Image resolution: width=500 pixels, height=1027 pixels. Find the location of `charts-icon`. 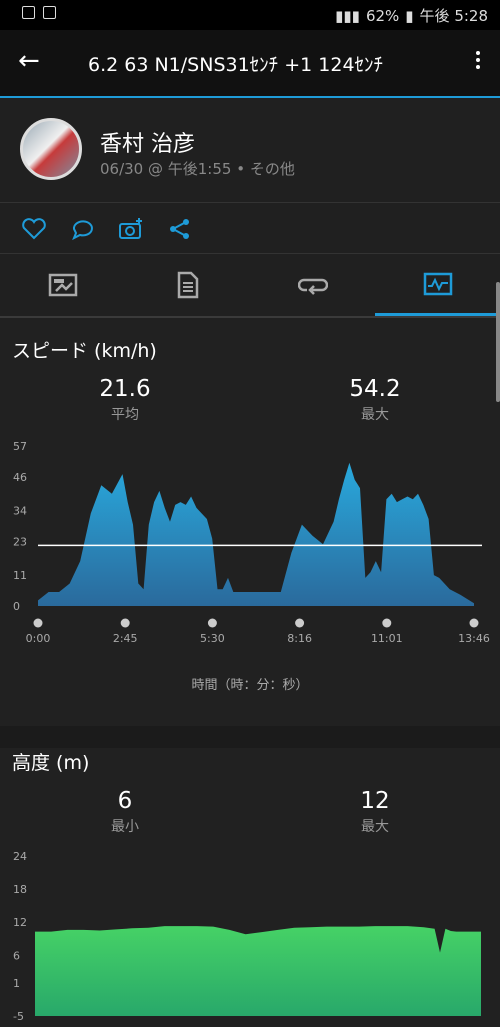

charts-icon is located at coordinates (437, 283).